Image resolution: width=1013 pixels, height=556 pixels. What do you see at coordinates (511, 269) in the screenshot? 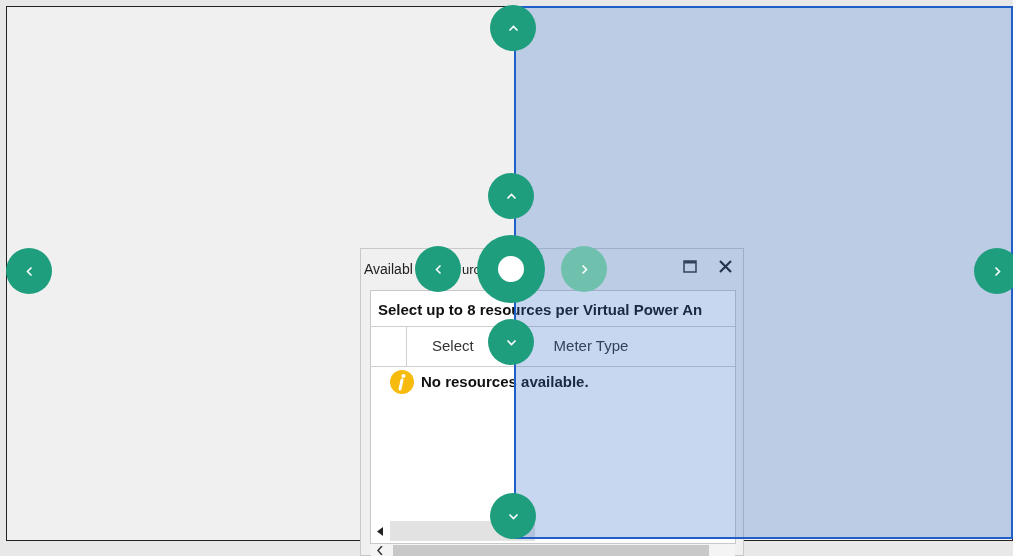
I see `dot-icon` at bounding box center [511, 269].